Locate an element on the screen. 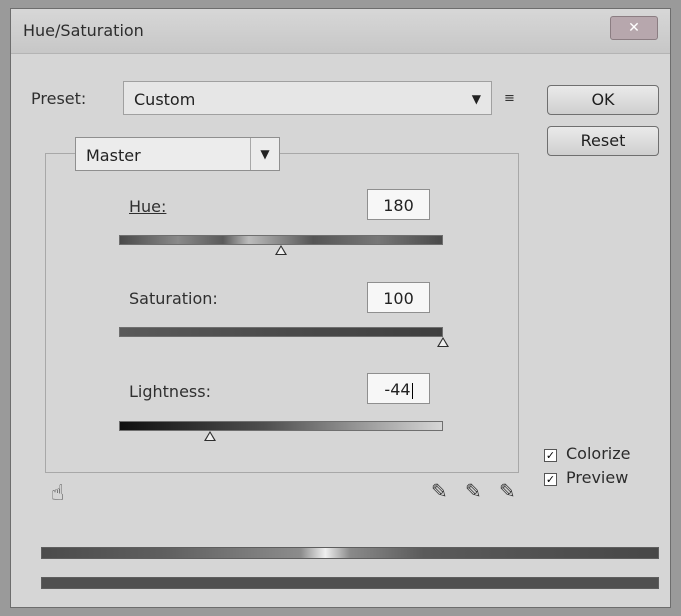  hue-track is located at coordinates (281, 240).